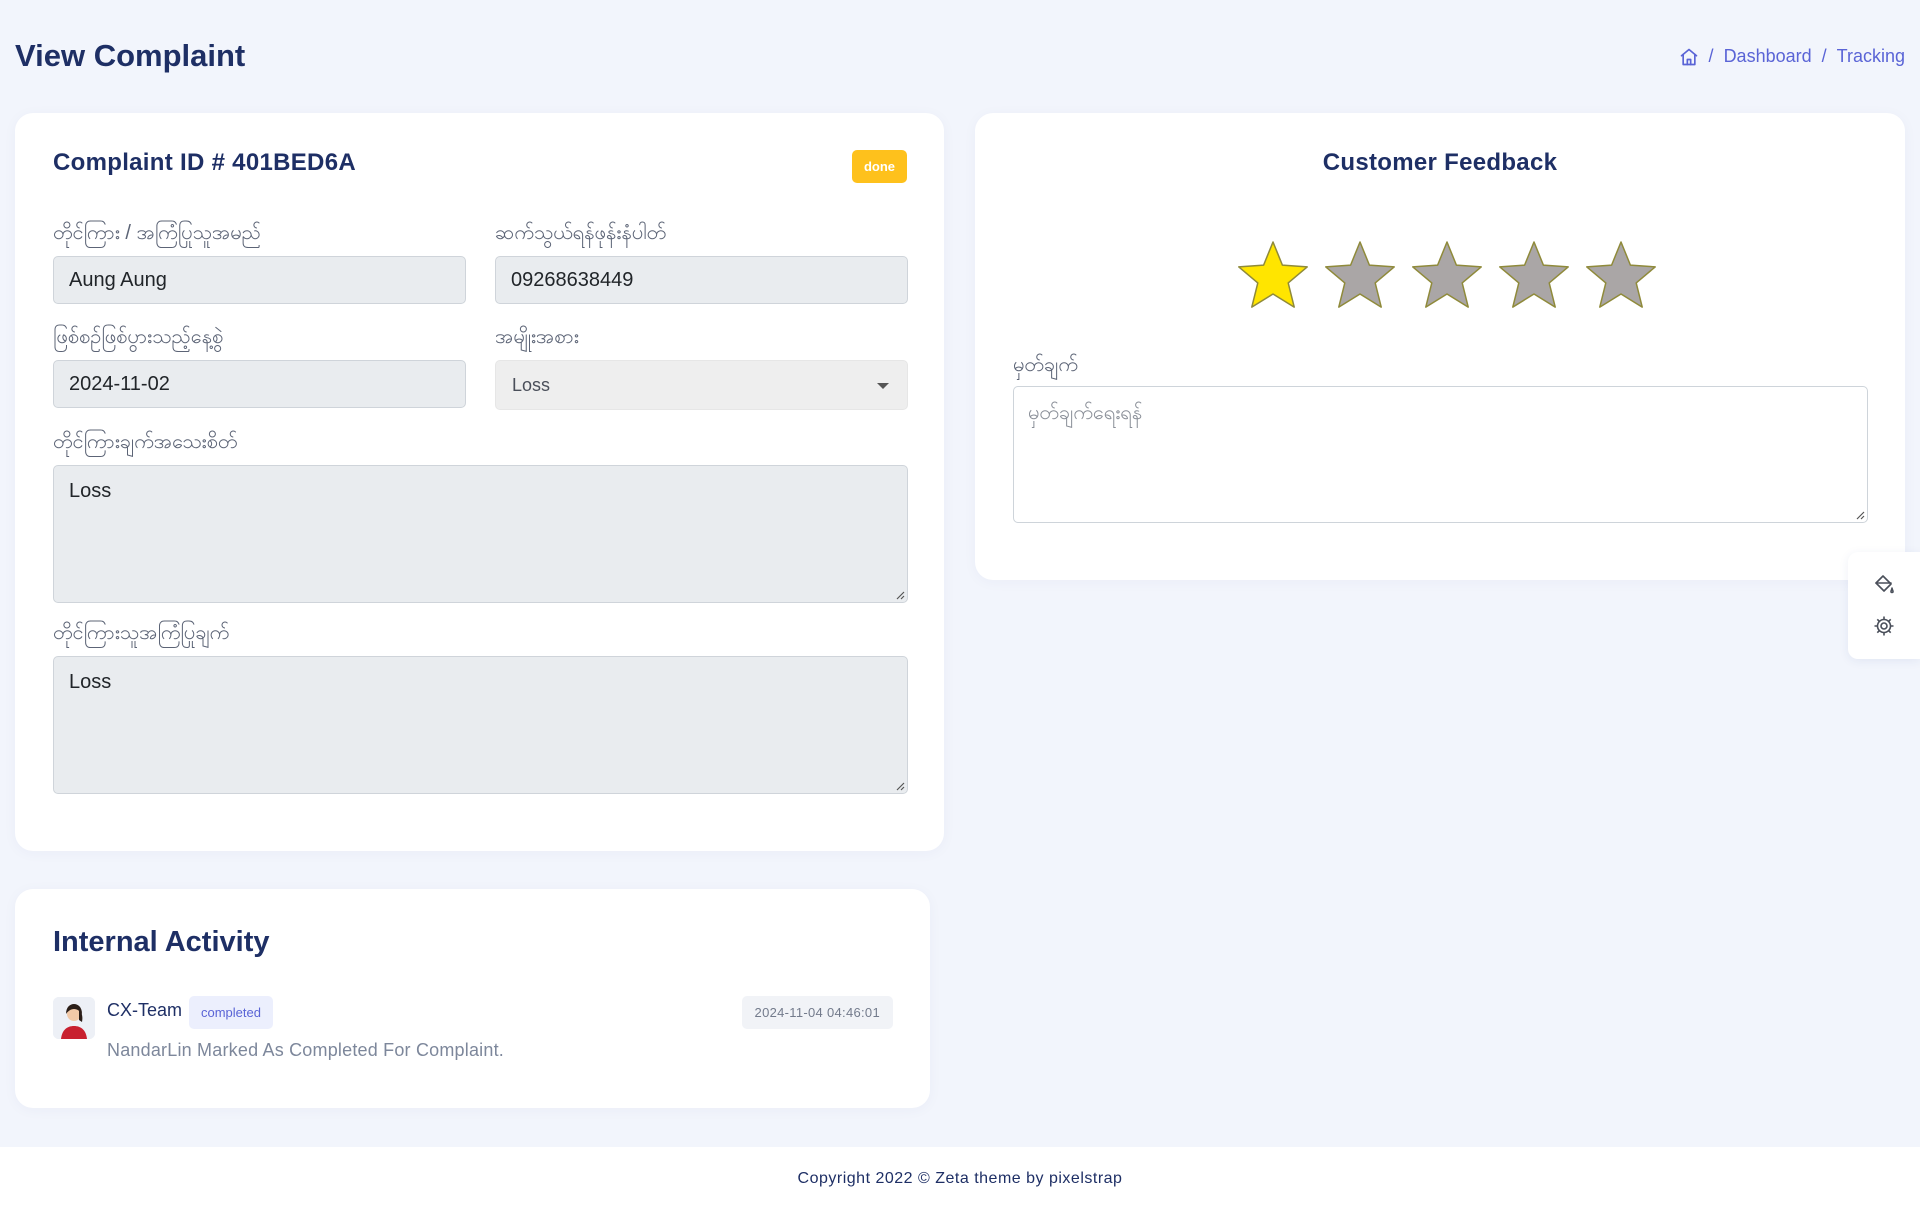 This screenshot has height=1212, width=1920. What do you see at coordinates (1884, 605) in the screenshot?
I see `floating-toolbar` at bounding box center [1884, 605].